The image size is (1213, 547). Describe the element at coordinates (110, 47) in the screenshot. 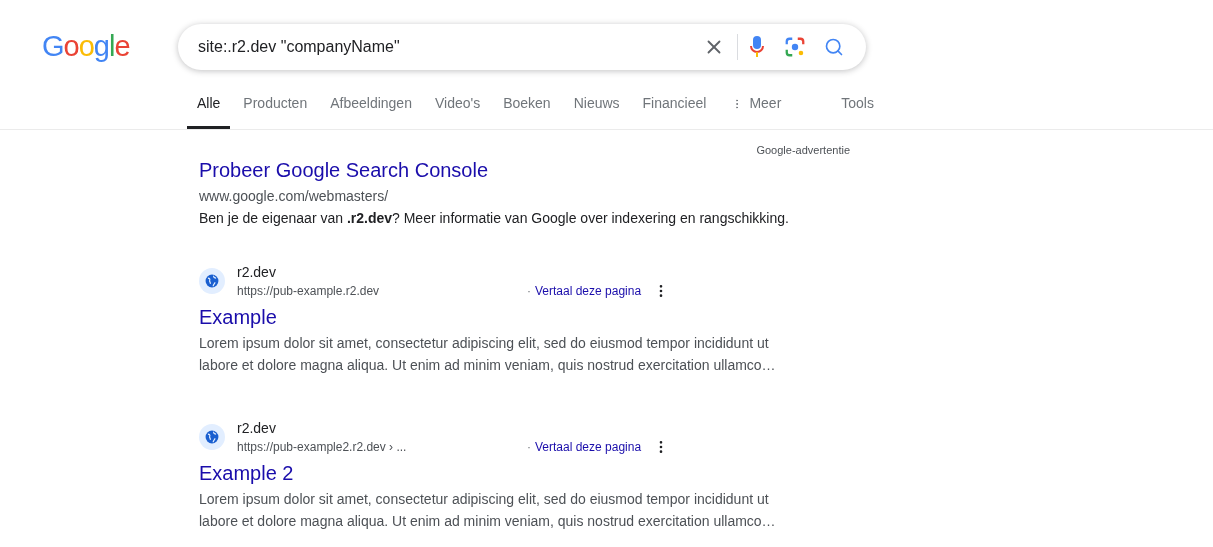

I see `google-logo: Google` at that location.